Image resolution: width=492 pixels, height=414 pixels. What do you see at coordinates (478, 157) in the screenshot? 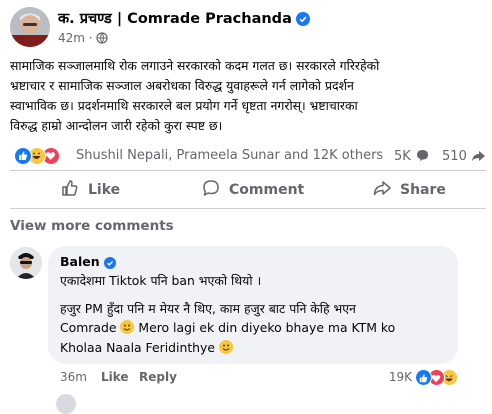
I see `share-count-icon` at bounding box center [478, 157].